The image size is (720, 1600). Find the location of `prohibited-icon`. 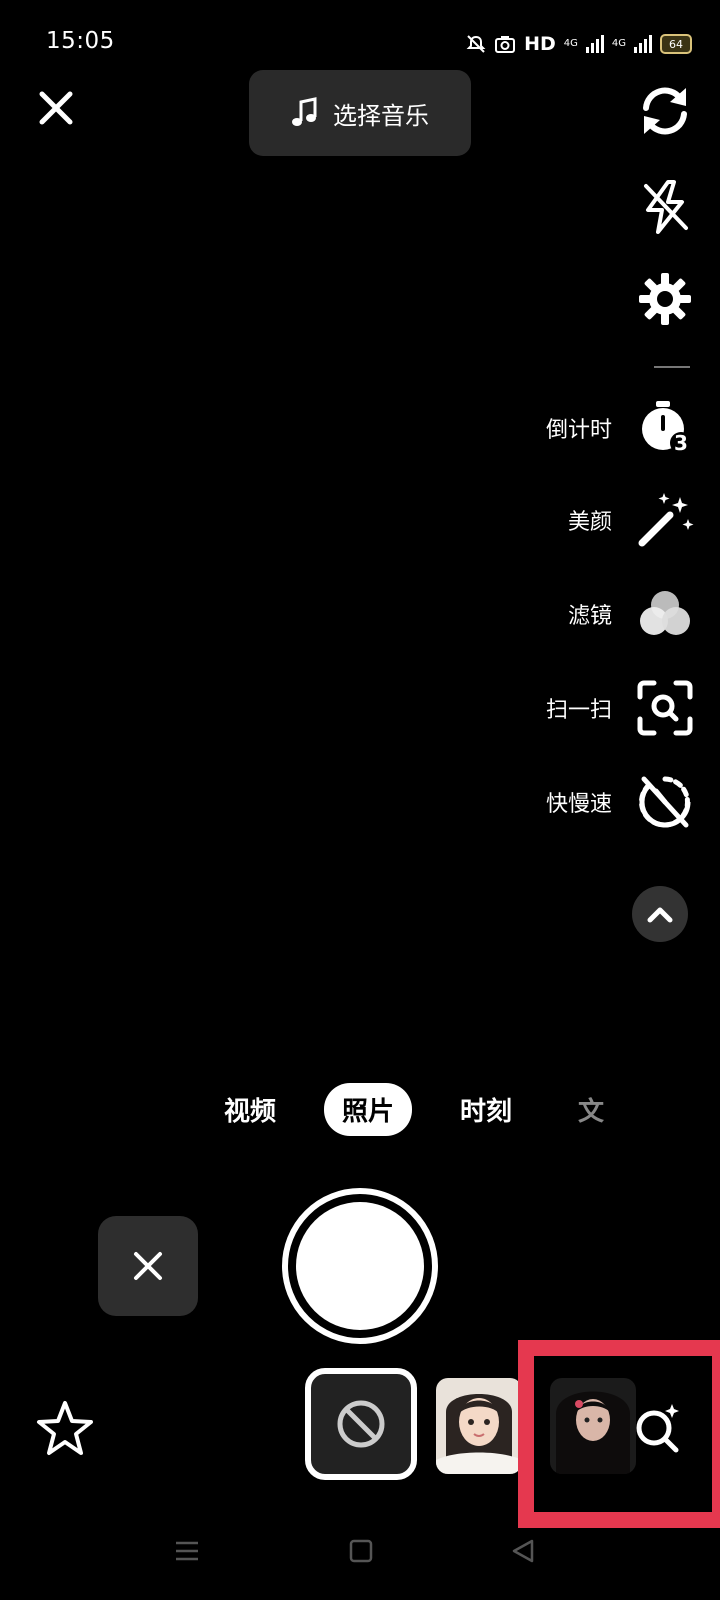

prohibited-icon is located at coordinates (361, 1424).